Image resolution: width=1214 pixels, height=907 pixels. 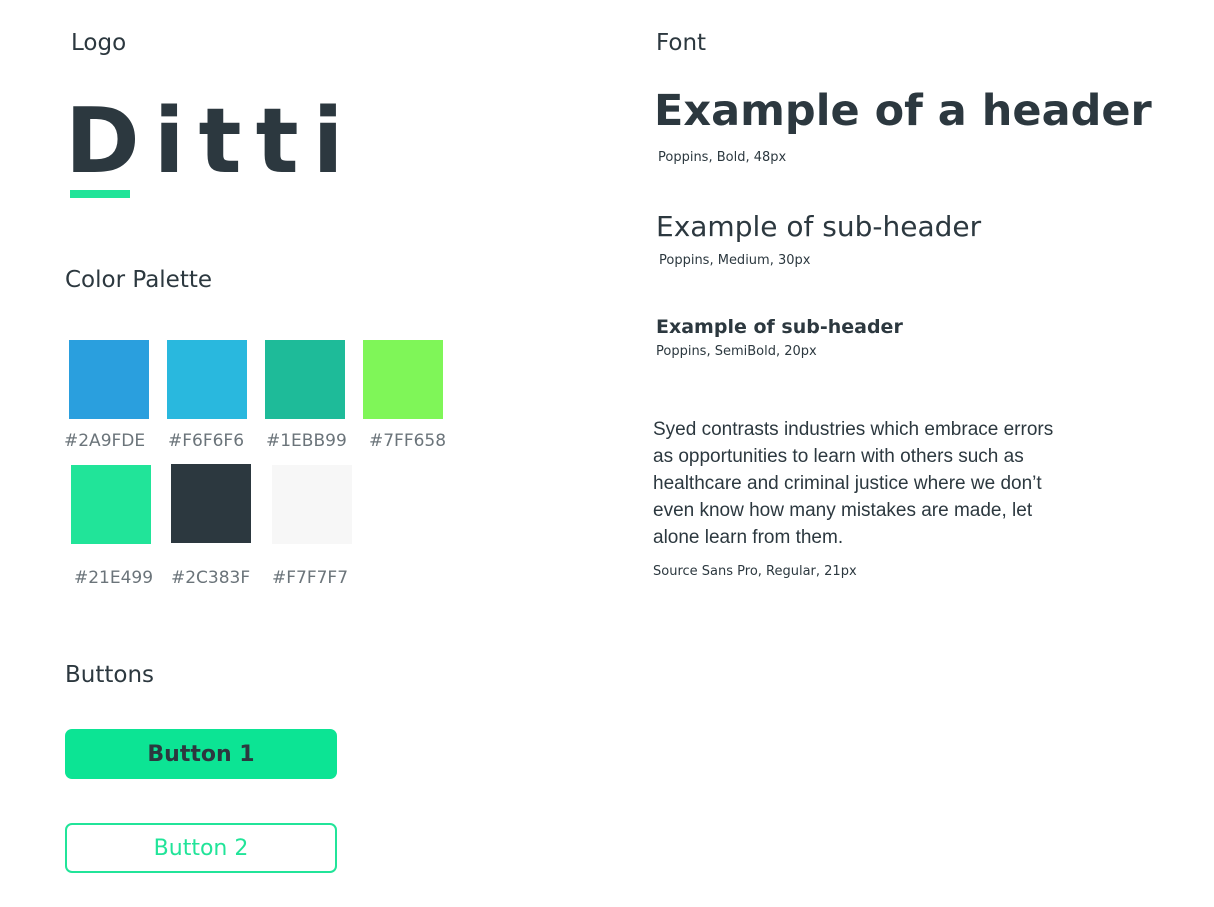 I want to click on logo-section-title: Logo, so click(x=99, y=43).